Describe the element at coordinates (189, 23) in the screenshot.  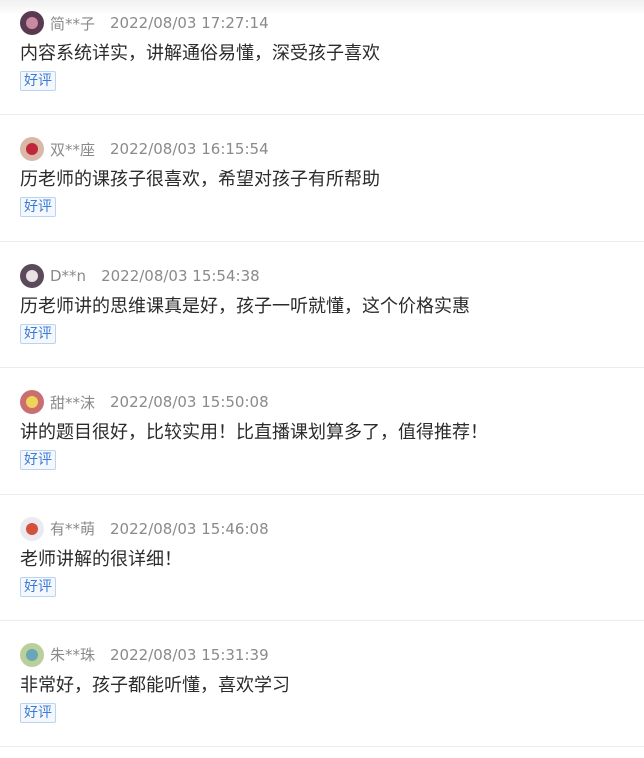
I see `review-time: 2022/08/03 17:27:14` at that location.